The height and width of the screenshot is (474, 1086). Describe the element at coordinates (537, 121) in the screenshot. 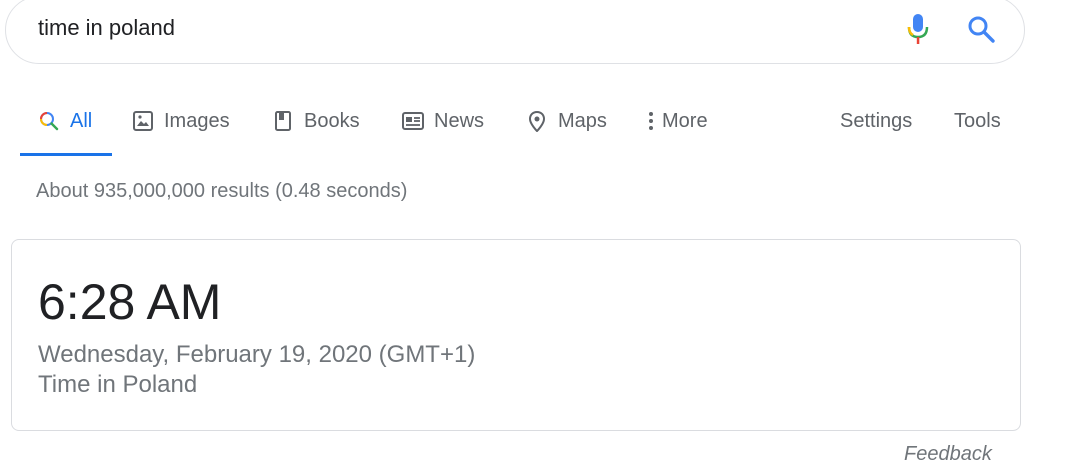

I see `map-pin-icon` at that location.